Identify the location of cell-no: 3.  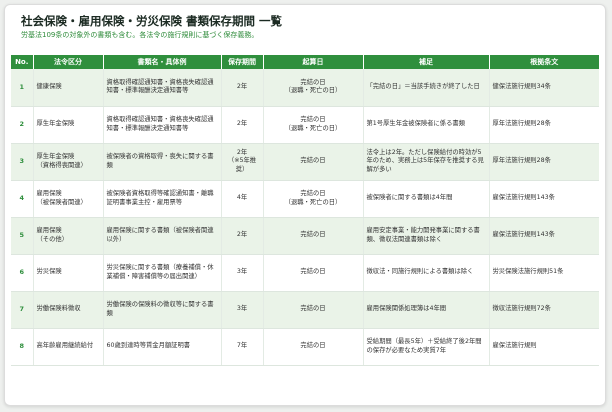
(22, 162).